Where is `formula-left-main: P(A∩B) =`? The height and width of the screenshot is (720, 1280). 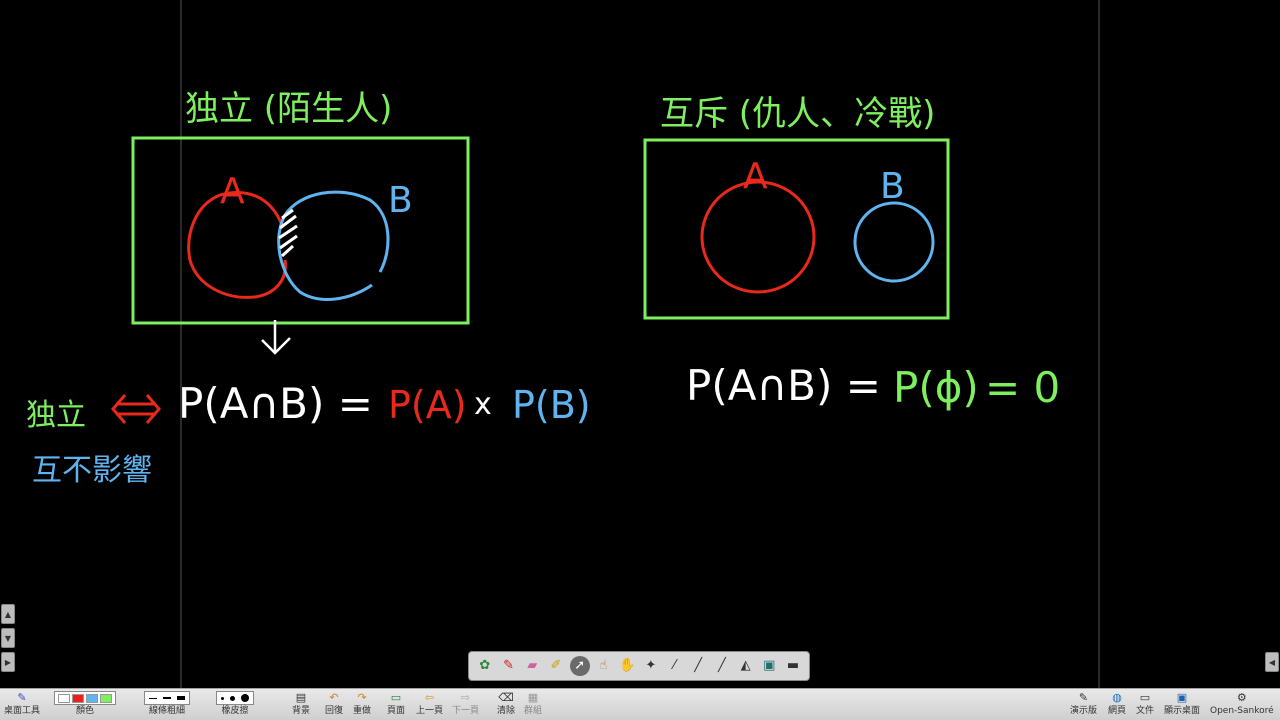
formula-left-main: P(A∩B) = is located at coordinates (275, 403).